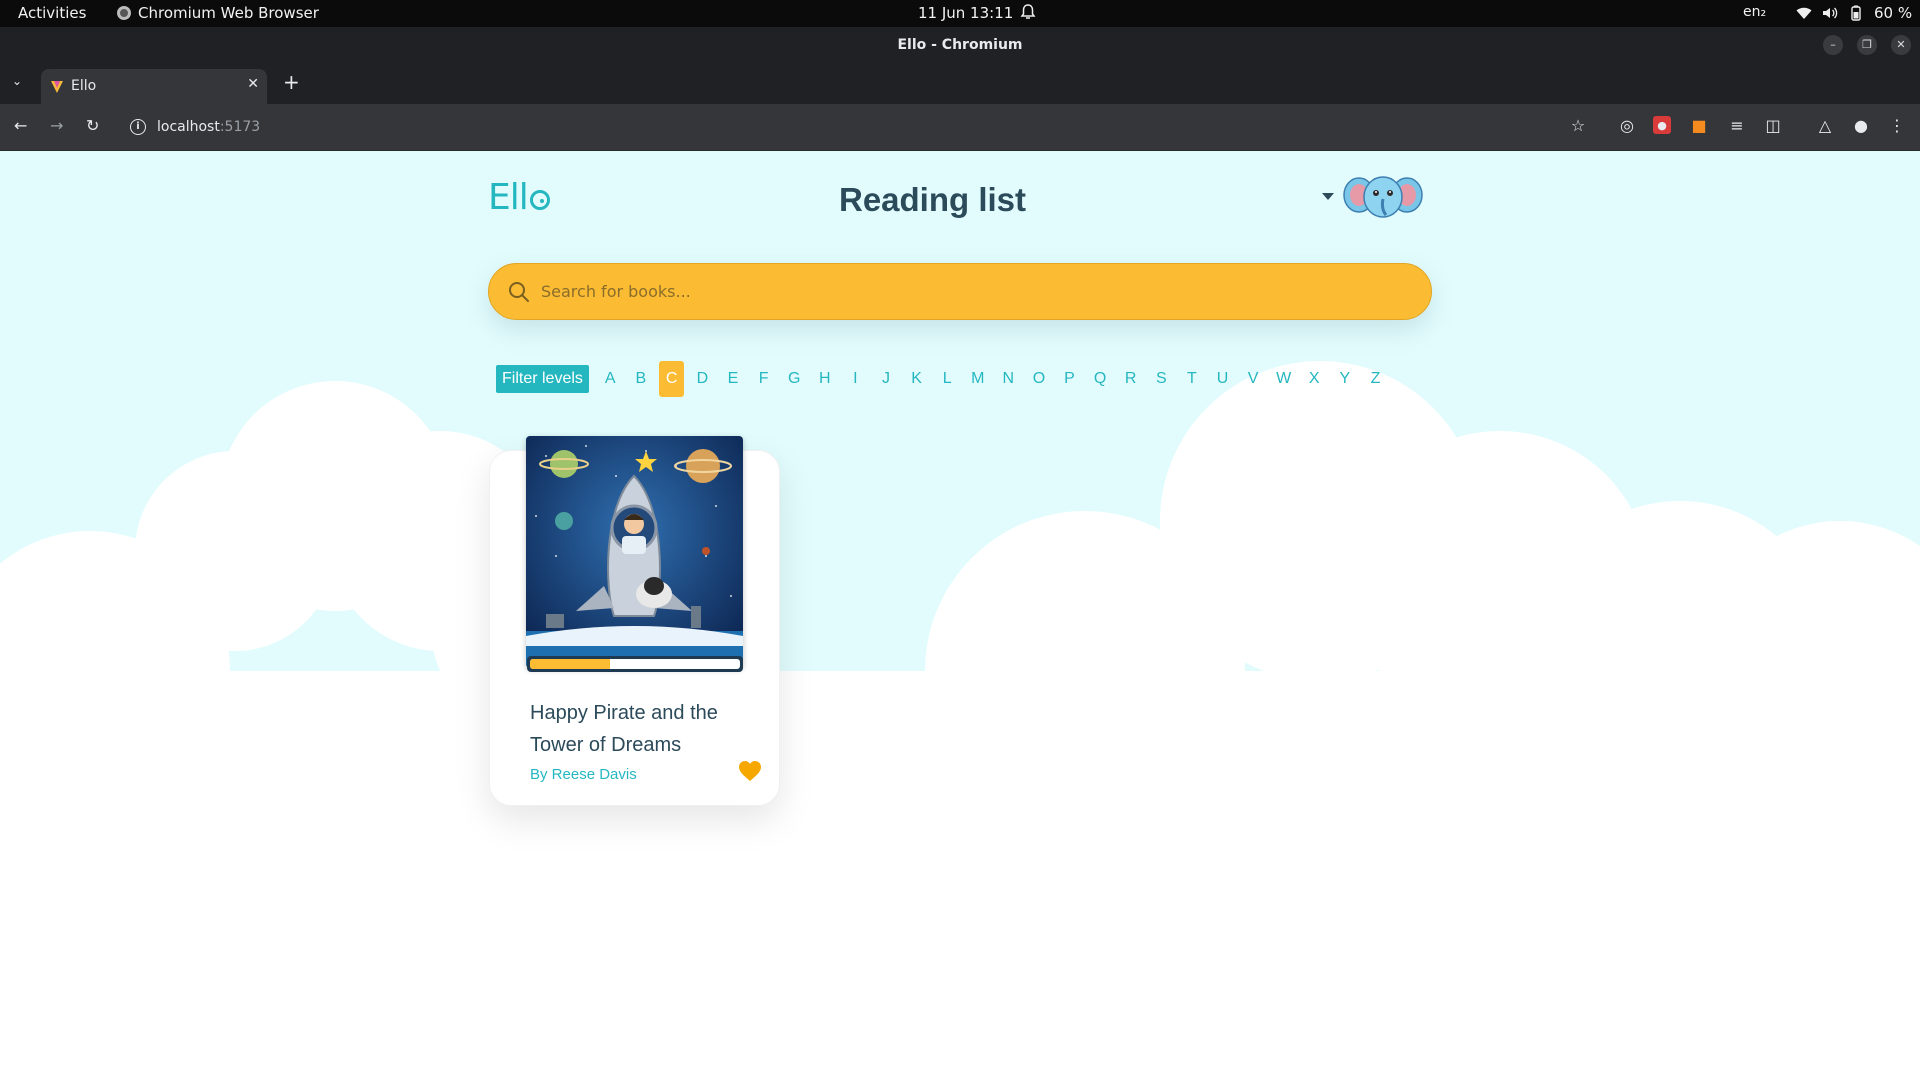 The height and width of the screenshot is (1080, 1920). I want to click on filter-level-z: Z, so click(1375, 379).